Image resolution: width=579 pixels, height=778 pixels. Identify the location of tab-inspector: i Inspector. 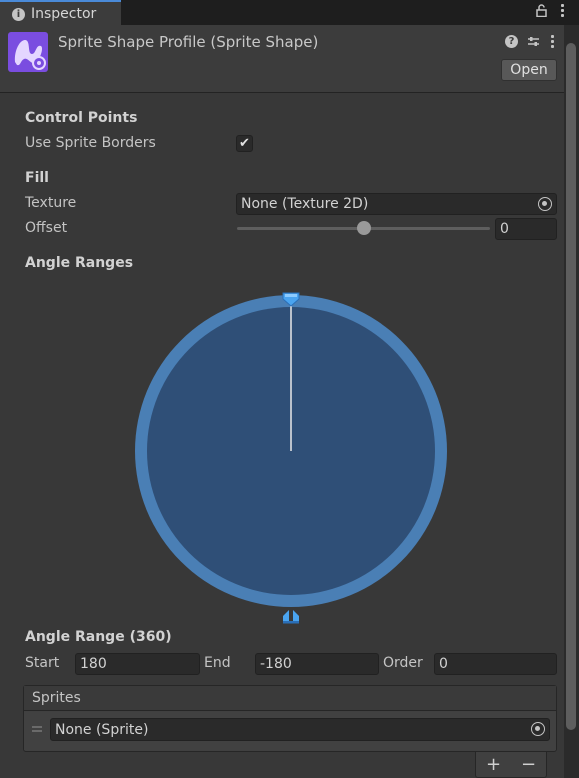
(60, 13).